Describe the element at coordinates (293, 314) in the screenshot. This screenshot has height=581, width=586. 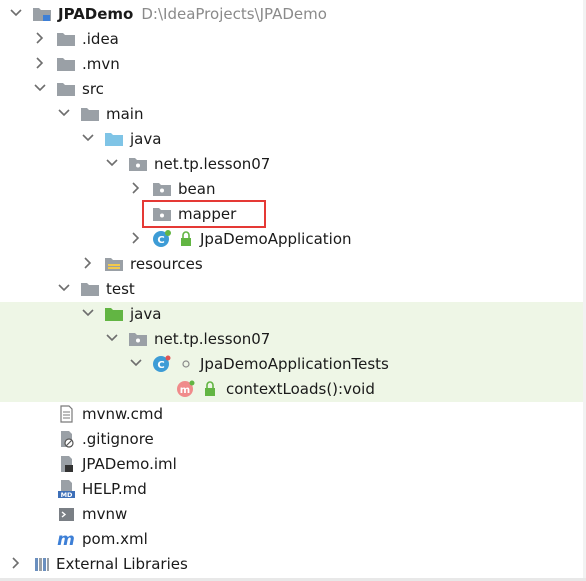
I see `tree-row-test-java: java` at that location.